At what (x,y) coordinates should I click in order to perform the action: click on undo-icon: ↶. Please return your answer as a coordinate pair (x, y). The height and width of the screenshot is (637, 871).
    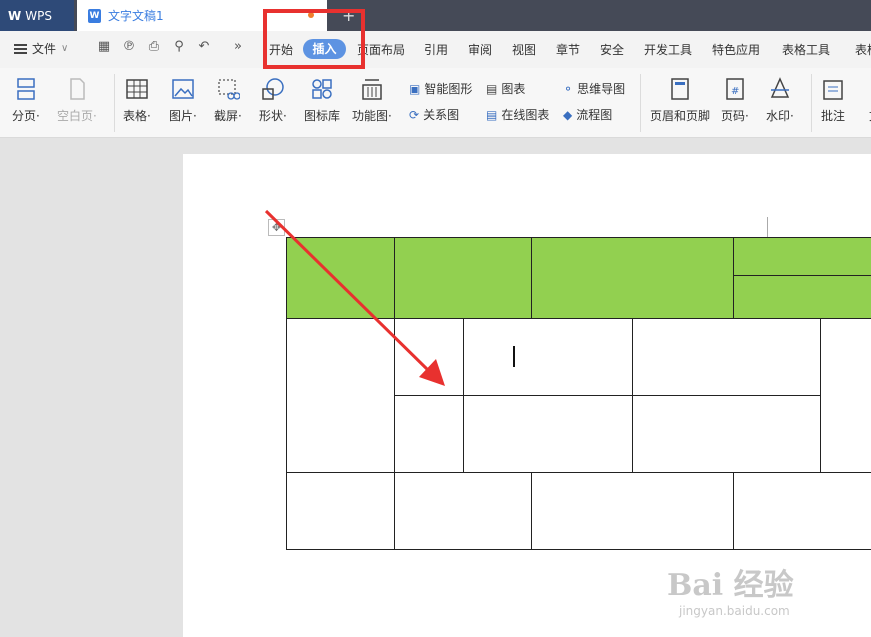
    Looking at the image, I should click on (204, 47).